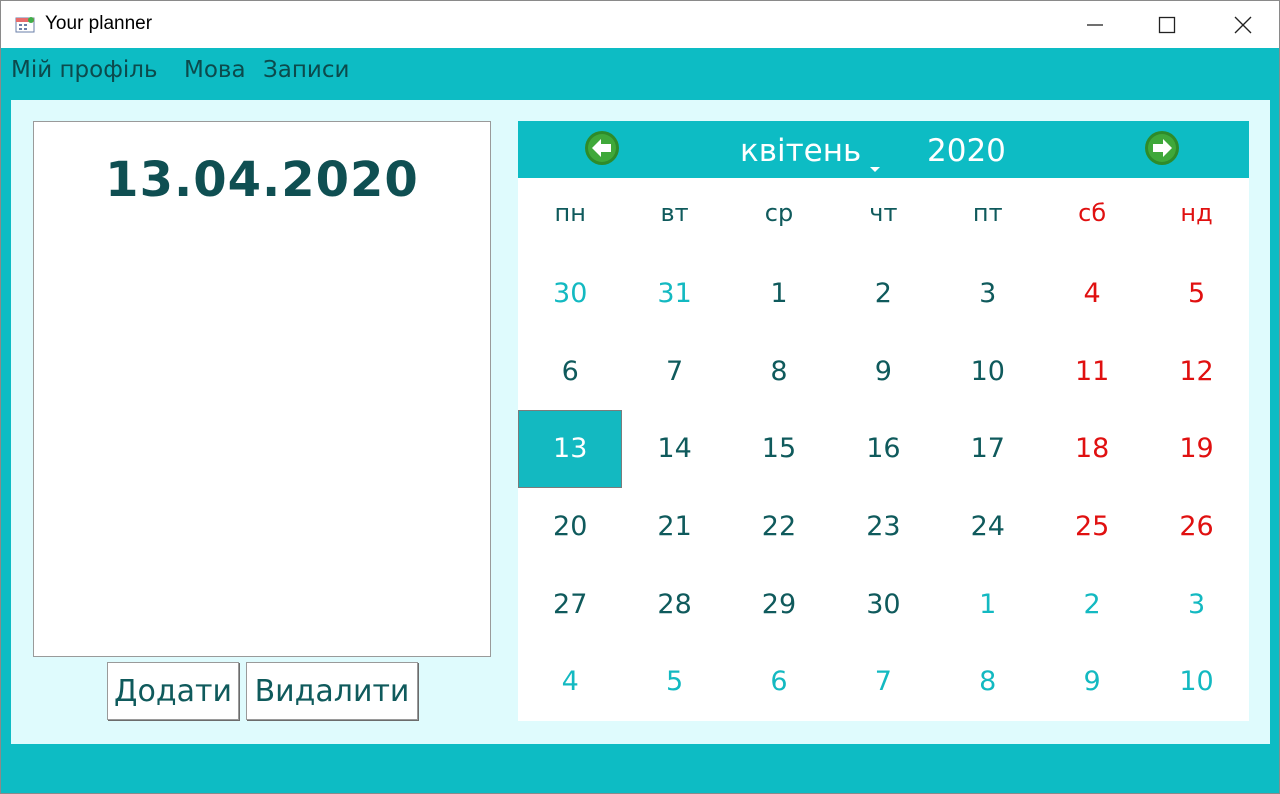 The width and height of the screenshot is (1280, 794). I want to click on selected-date-title: 13.04.2020, so click(262, 180).